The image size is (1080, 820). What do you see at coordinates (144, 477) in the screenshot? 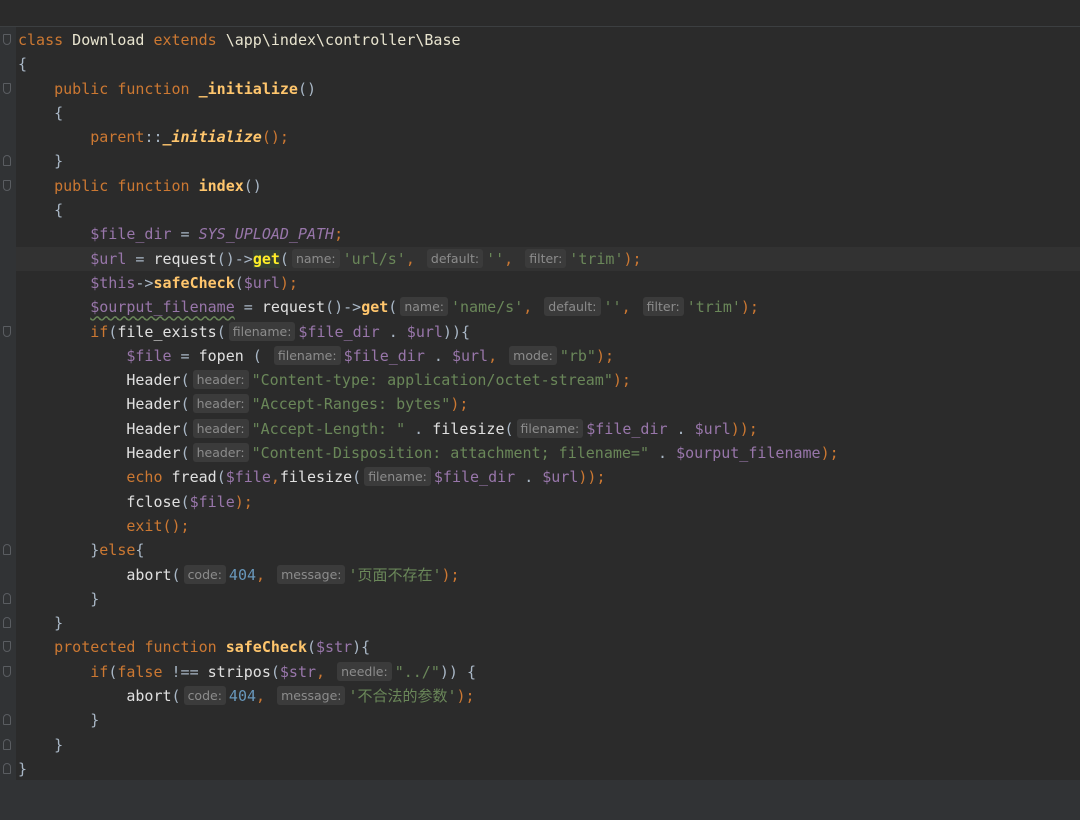
I see `code-token: echo` at bounding box center [144, 477].